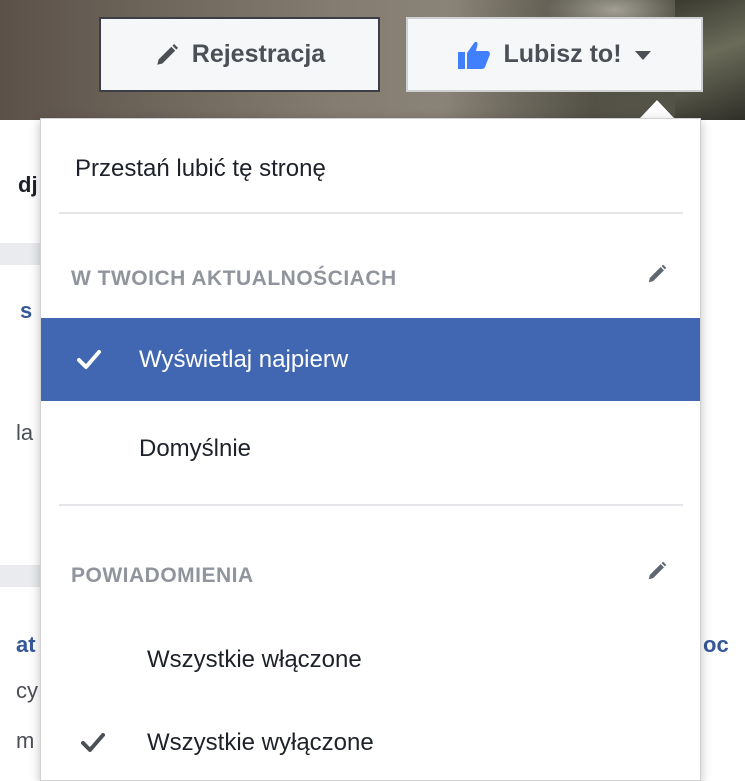  I want to click on page-right-column, so click(722, 450).